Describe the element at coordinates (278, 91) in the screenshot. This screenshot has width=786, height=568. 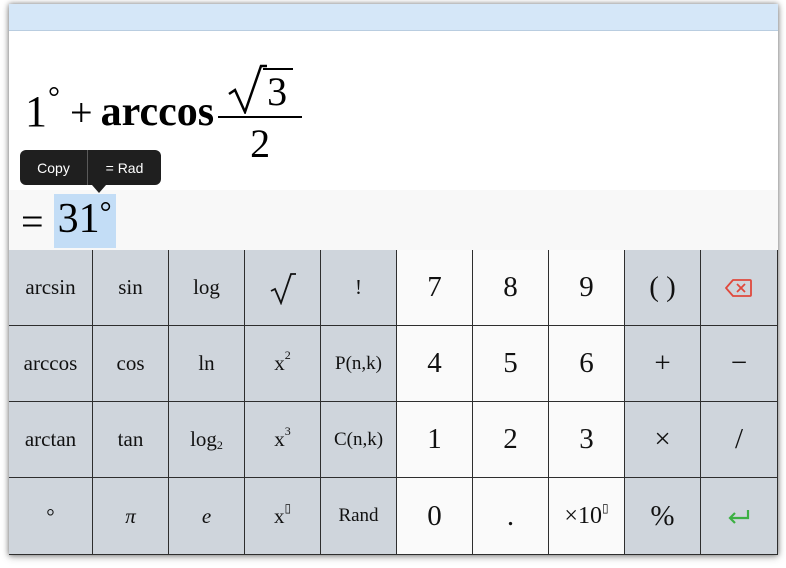
I see `numerator-radicand: 3` at that location.